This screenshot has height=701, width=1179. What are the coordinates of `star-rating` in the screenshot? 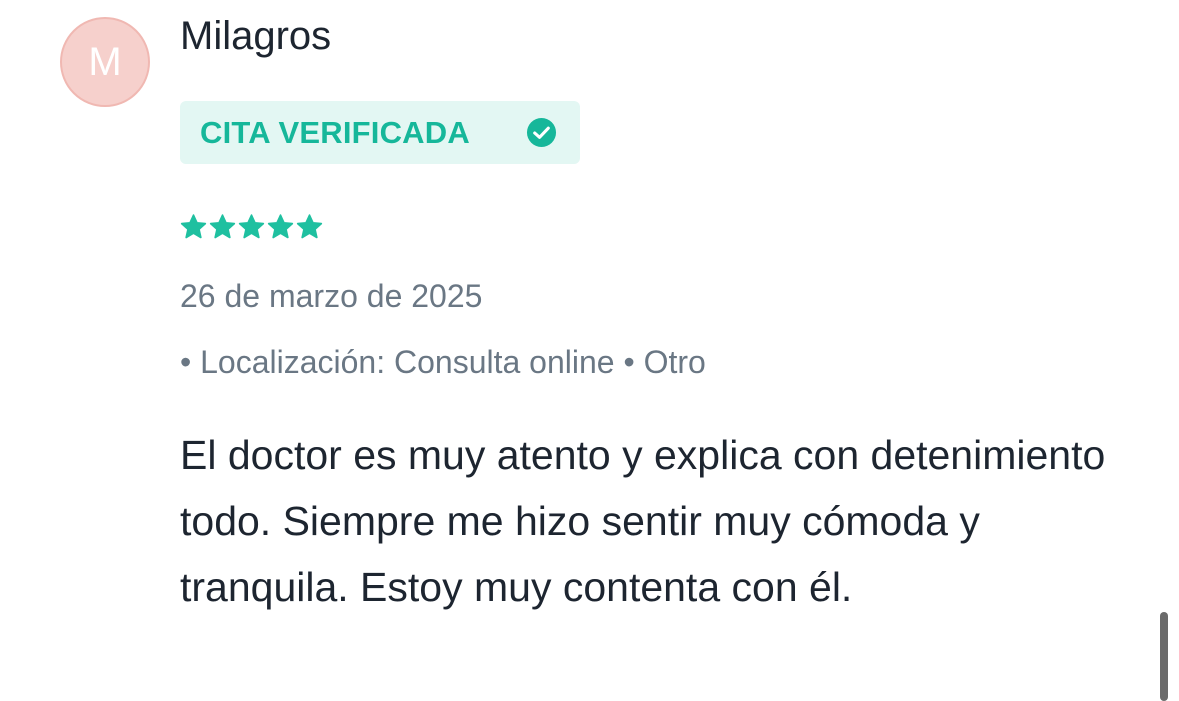 It's located at (251, 227).